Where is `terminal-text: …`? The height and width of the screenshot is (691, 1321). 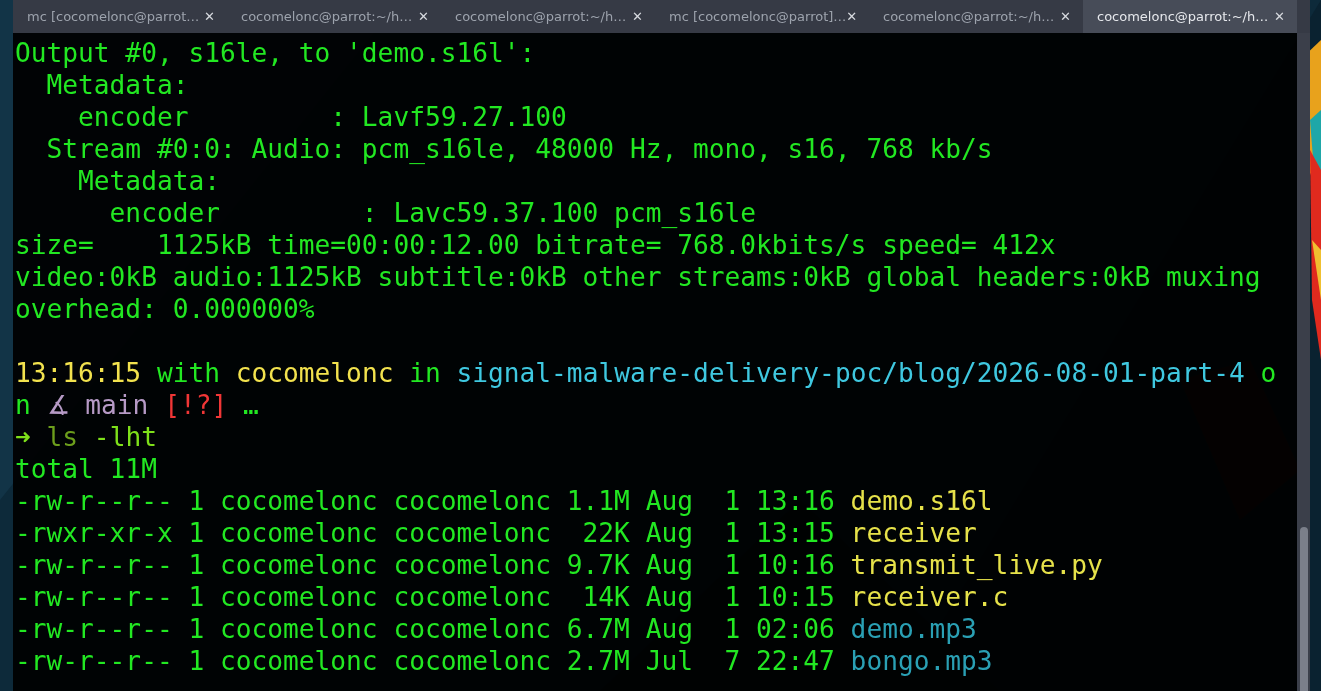 terminal-text: … is located at coordinates (250, 405).